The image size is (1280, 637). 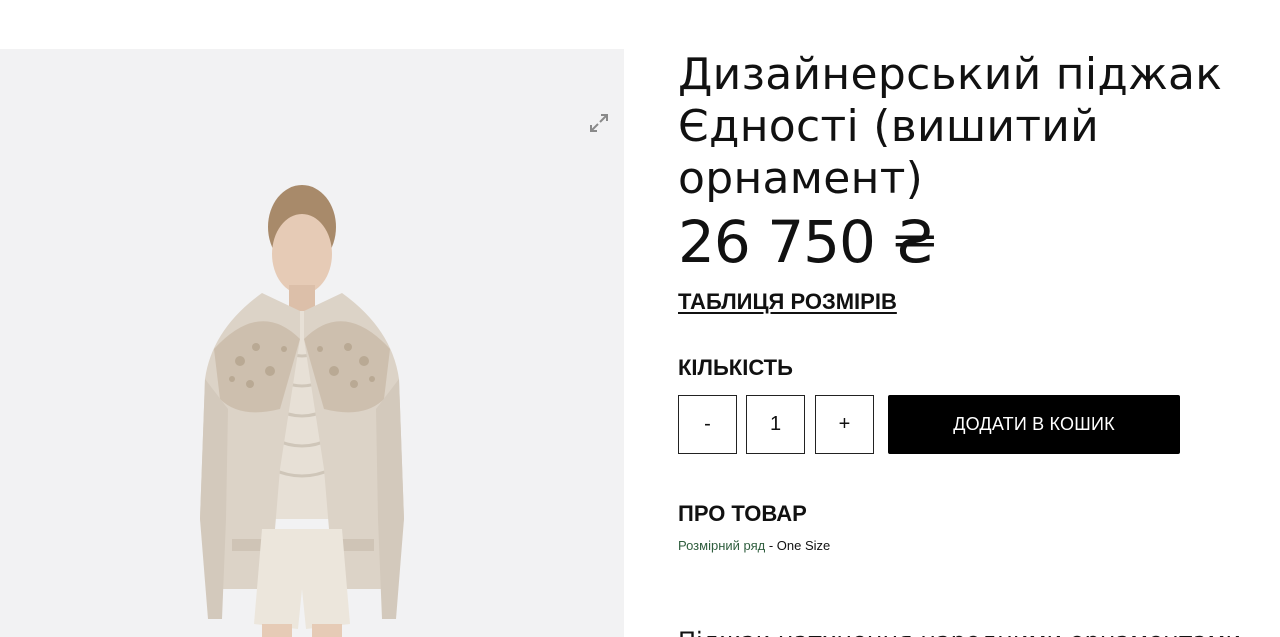 What do you see at coordinates (807, 242) in the screenshot?
I see `product-price: 26 750 ₴` at bounding box center [807, 242].